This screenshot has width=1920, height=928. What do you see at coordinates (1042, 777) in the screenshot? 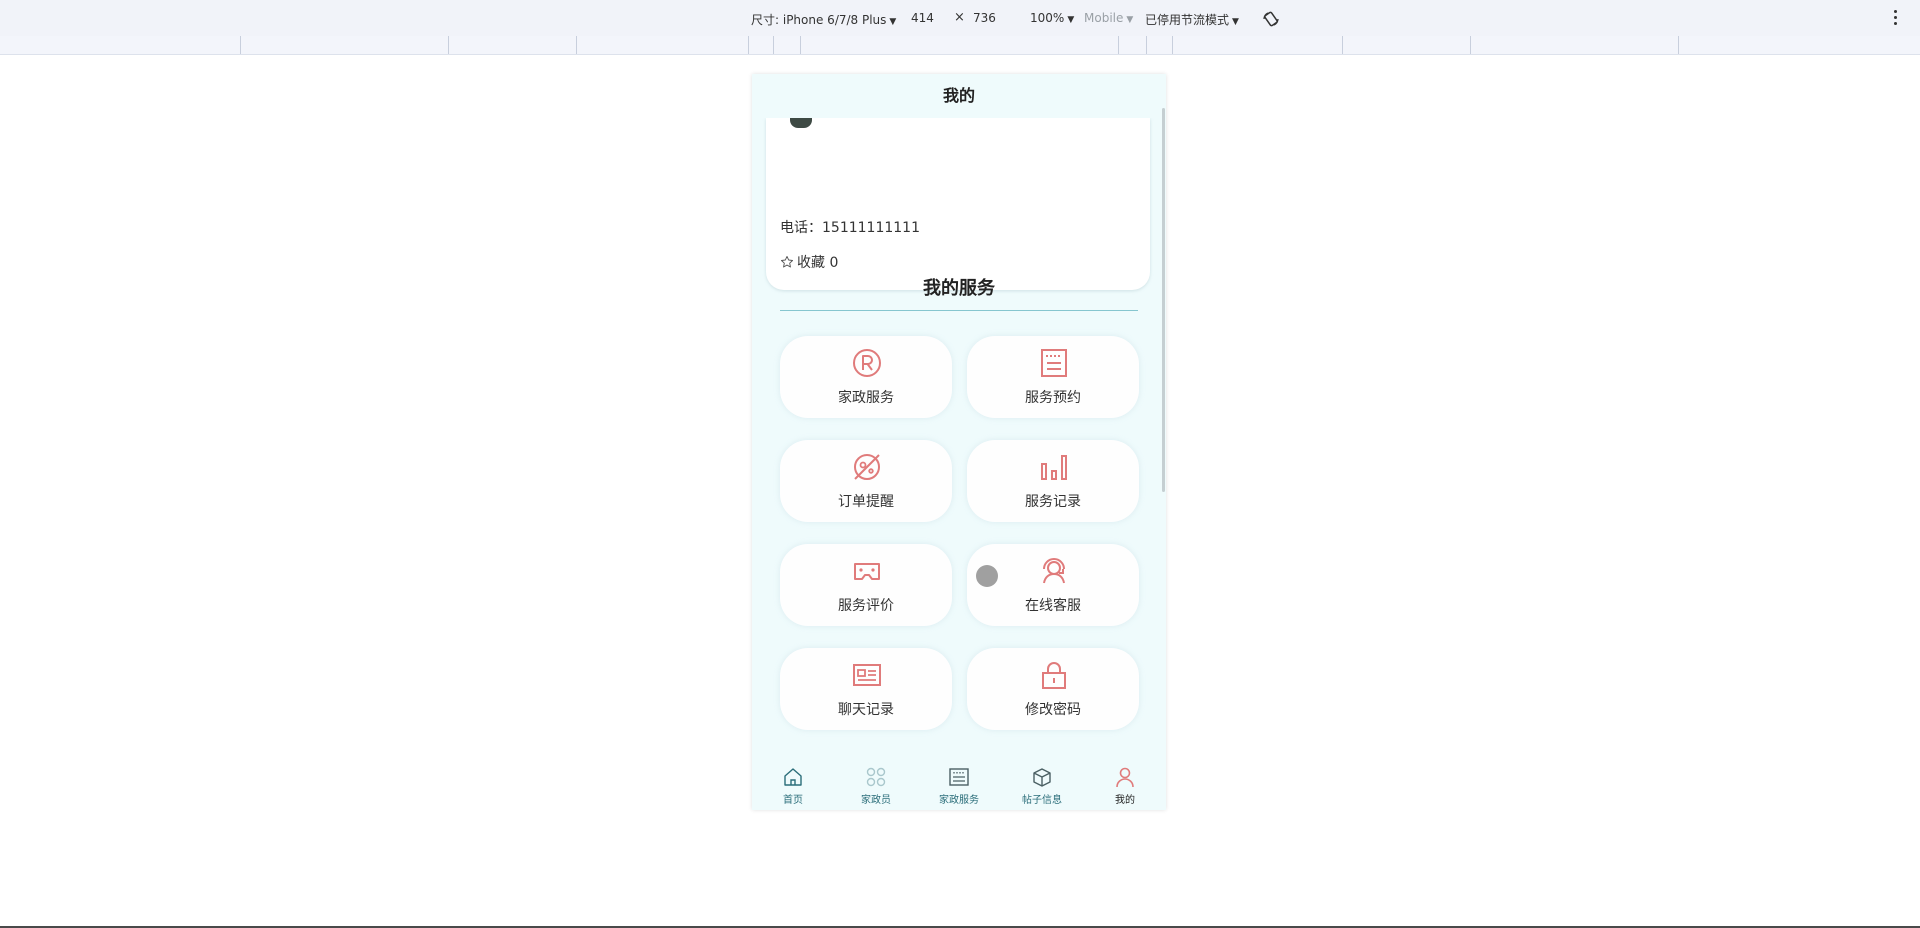
I see `box-icon` at bounding box center [1042, 777].